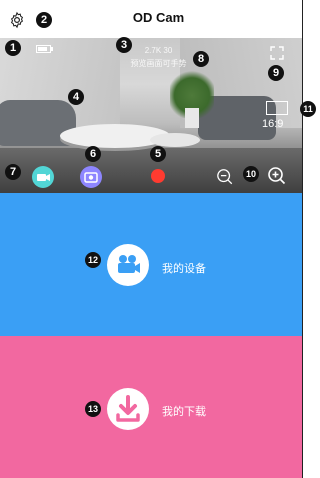 This screenshot has height=478, width=320. Describe the element at coordinates (93, 154) in the screenshot. I see `annotation-badge-6: 6` at that location.